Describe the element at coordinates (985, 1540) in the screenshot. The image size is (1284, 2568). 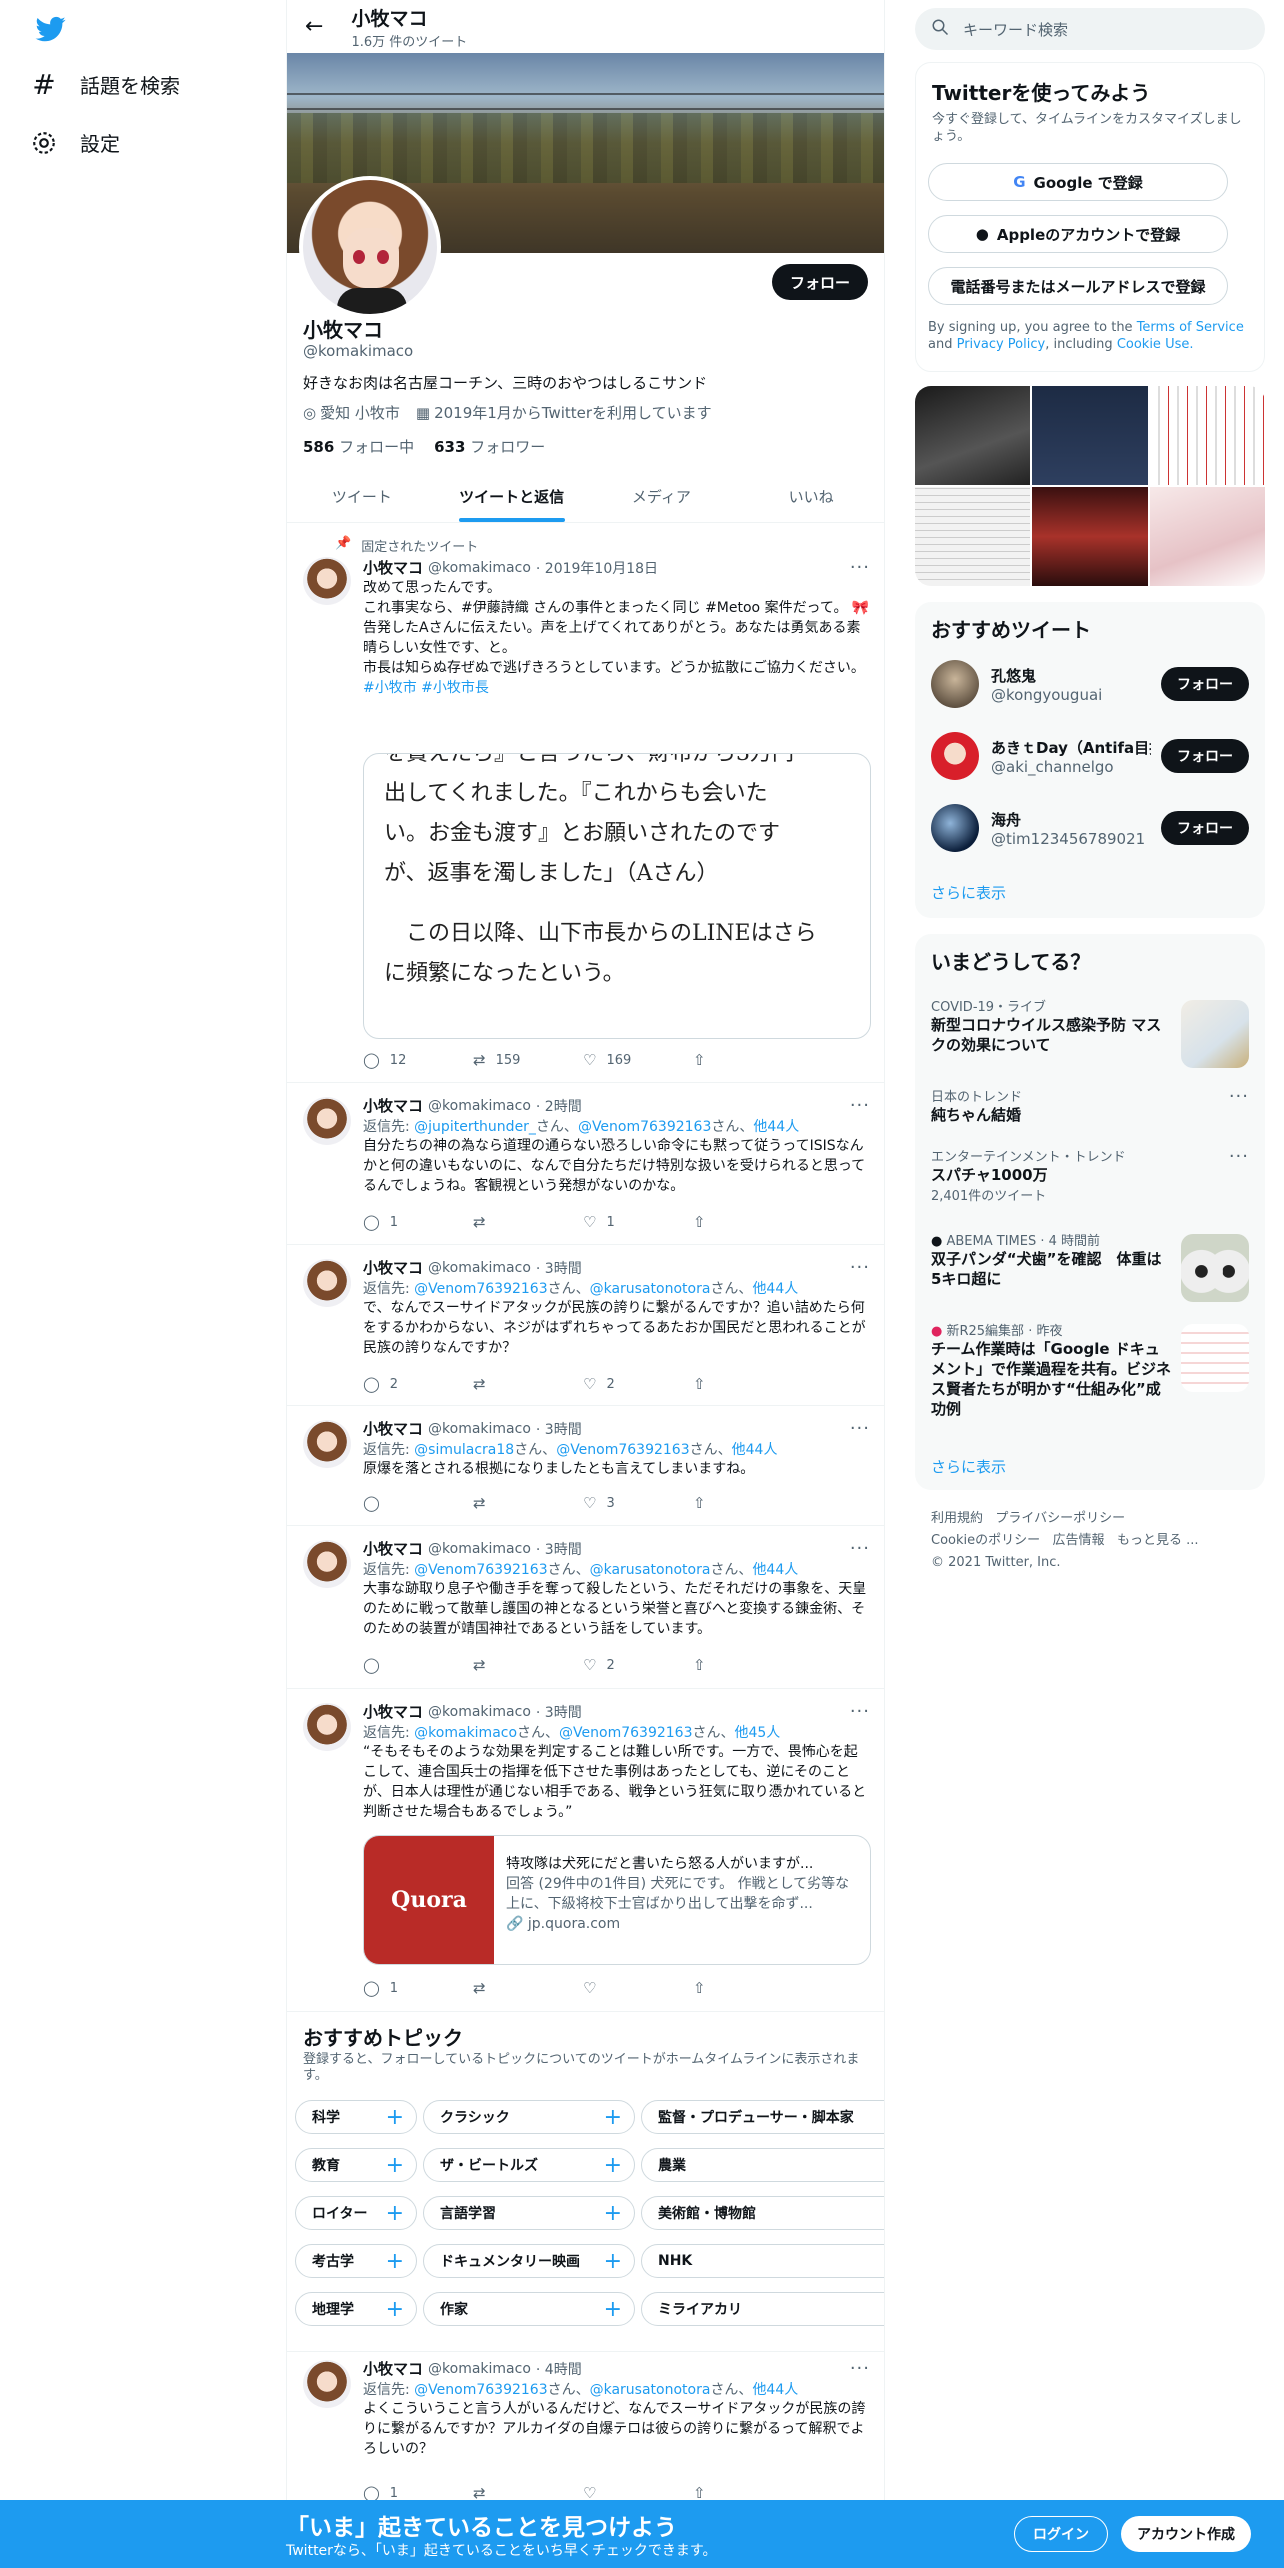
I see `footer-link: Cookieのポリシー` at that location.